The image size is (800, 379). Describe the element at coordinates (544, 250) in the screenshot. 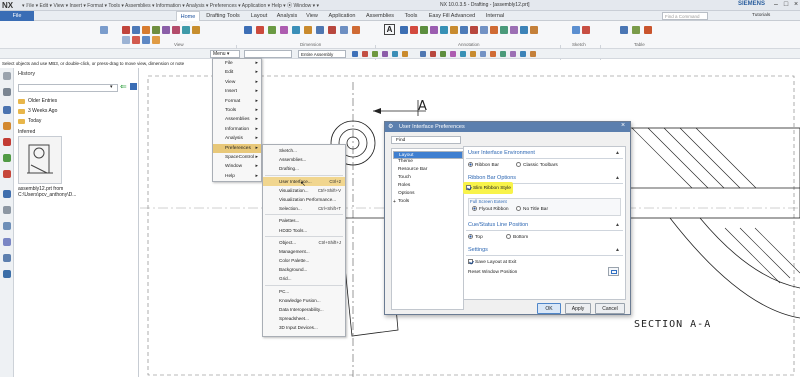

I see `section-settings: Settings ▲` at that location.